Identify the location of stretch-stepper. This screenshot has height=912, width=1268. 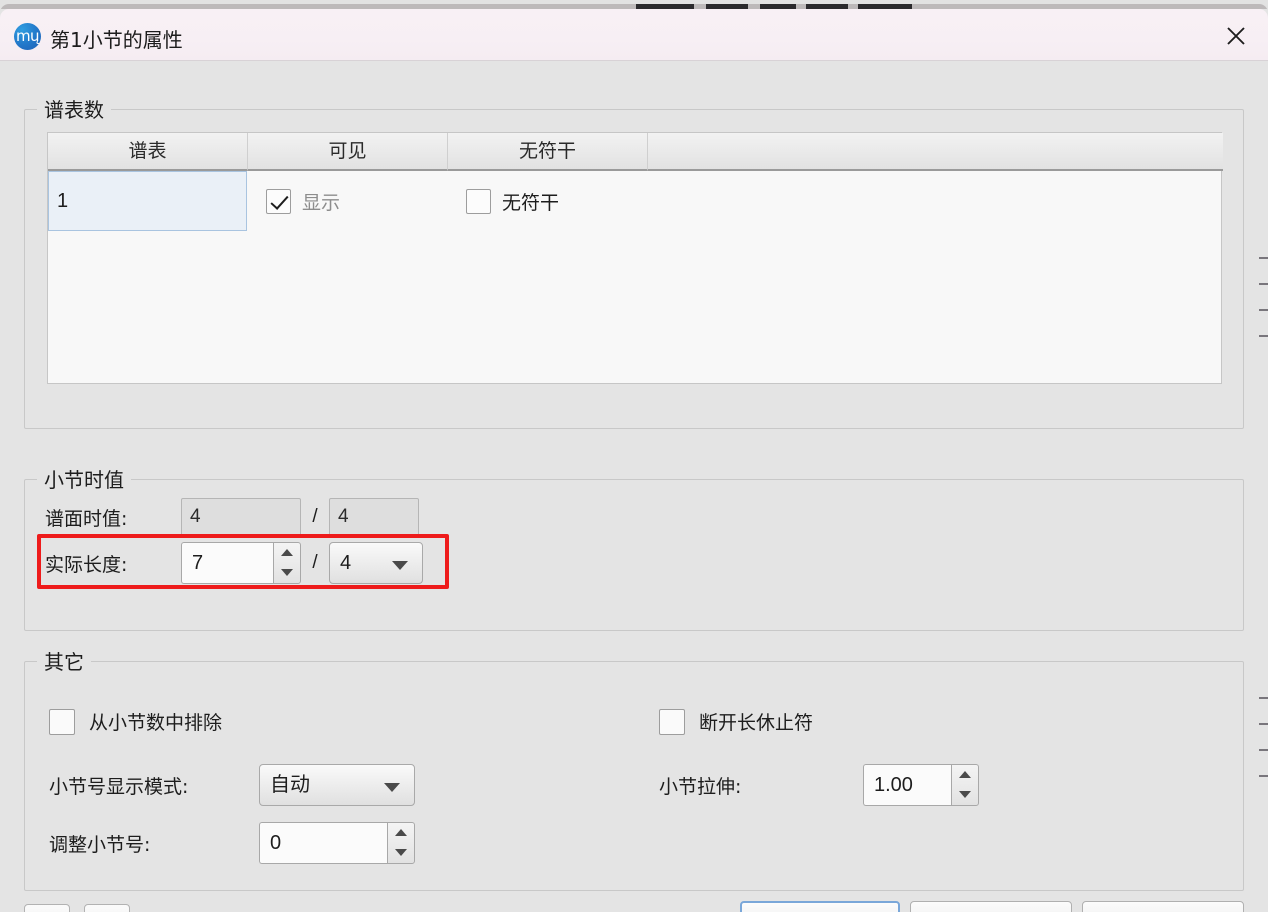
(965, 785).